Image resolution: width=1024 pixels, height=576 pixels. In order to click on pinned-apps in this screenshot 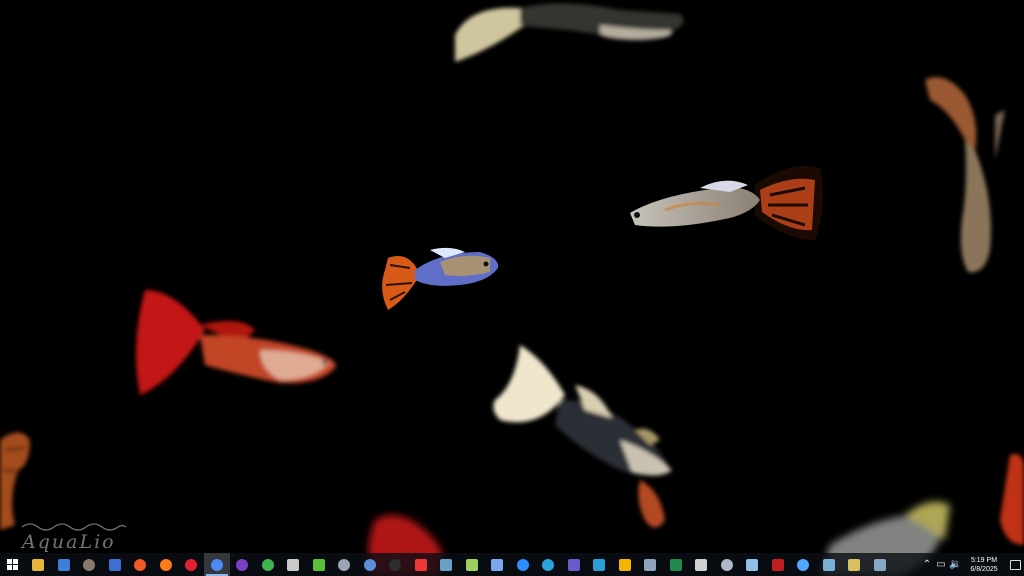, I will do `click(459, 564)`.